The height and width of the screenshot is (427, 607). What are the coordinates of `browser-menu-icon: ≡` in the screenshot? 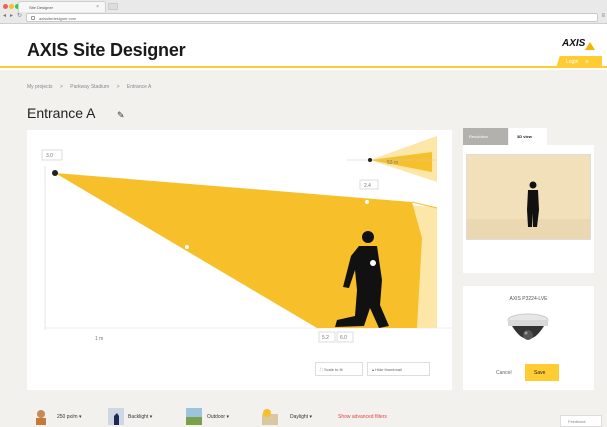 It's located at (603, 16).